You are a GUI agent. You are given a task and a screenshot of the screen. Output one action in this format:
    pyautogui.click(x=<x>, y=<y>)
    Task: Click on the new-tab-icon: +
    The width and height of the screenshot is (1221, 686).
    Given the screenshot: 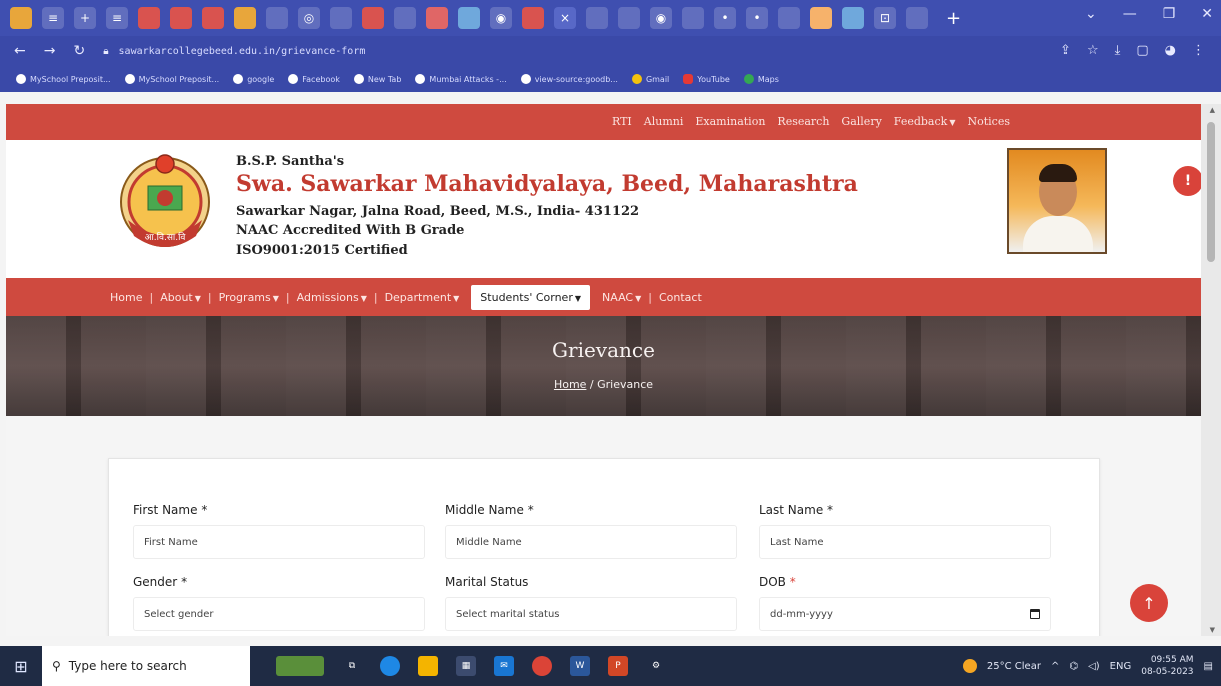 What is the action you would take?
    pyautogui.click(x=953, y=18)
    